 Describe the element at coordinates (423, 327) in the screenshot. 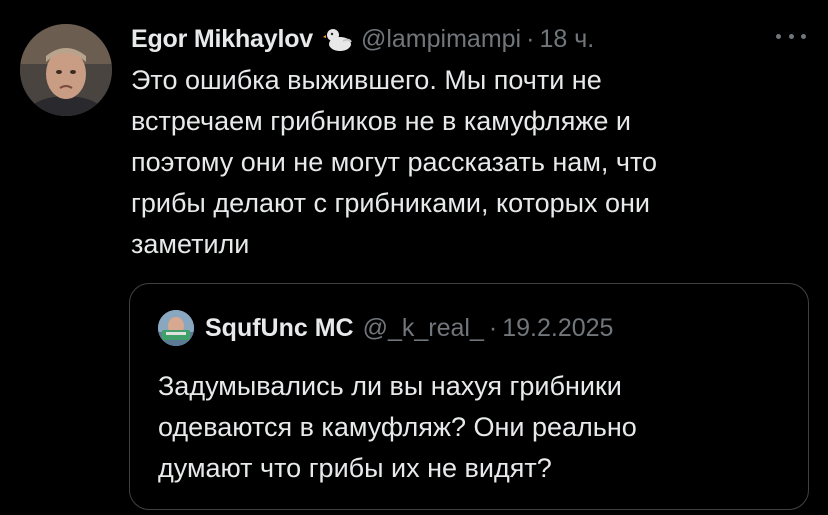

I see `quoted-author-handle: @_k_real_` at that location.